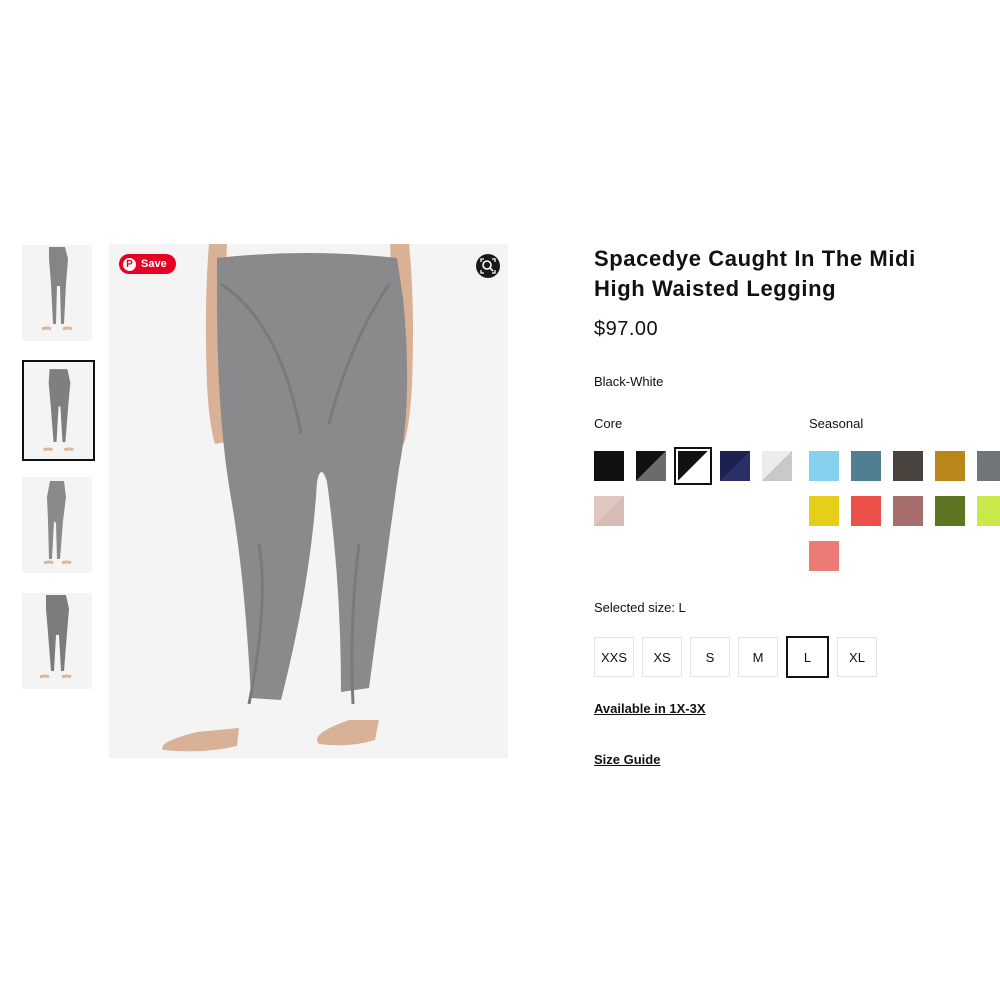 This screenshot has height=1000, width=1000. What do you see at coordinates (651, 466) in the screenshot?
I see `core-swatch-black-heather` at bounding box center [651, 466].